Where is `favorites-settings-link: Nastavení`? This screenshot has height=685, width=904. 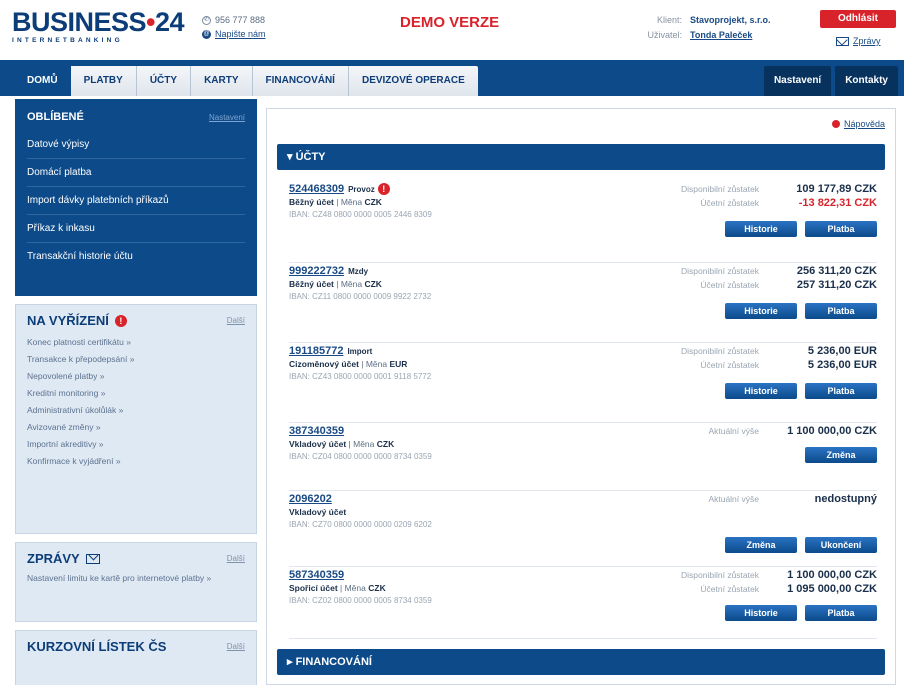 favorites-settings-link: Nastavení is located at coordinates (227, 117).